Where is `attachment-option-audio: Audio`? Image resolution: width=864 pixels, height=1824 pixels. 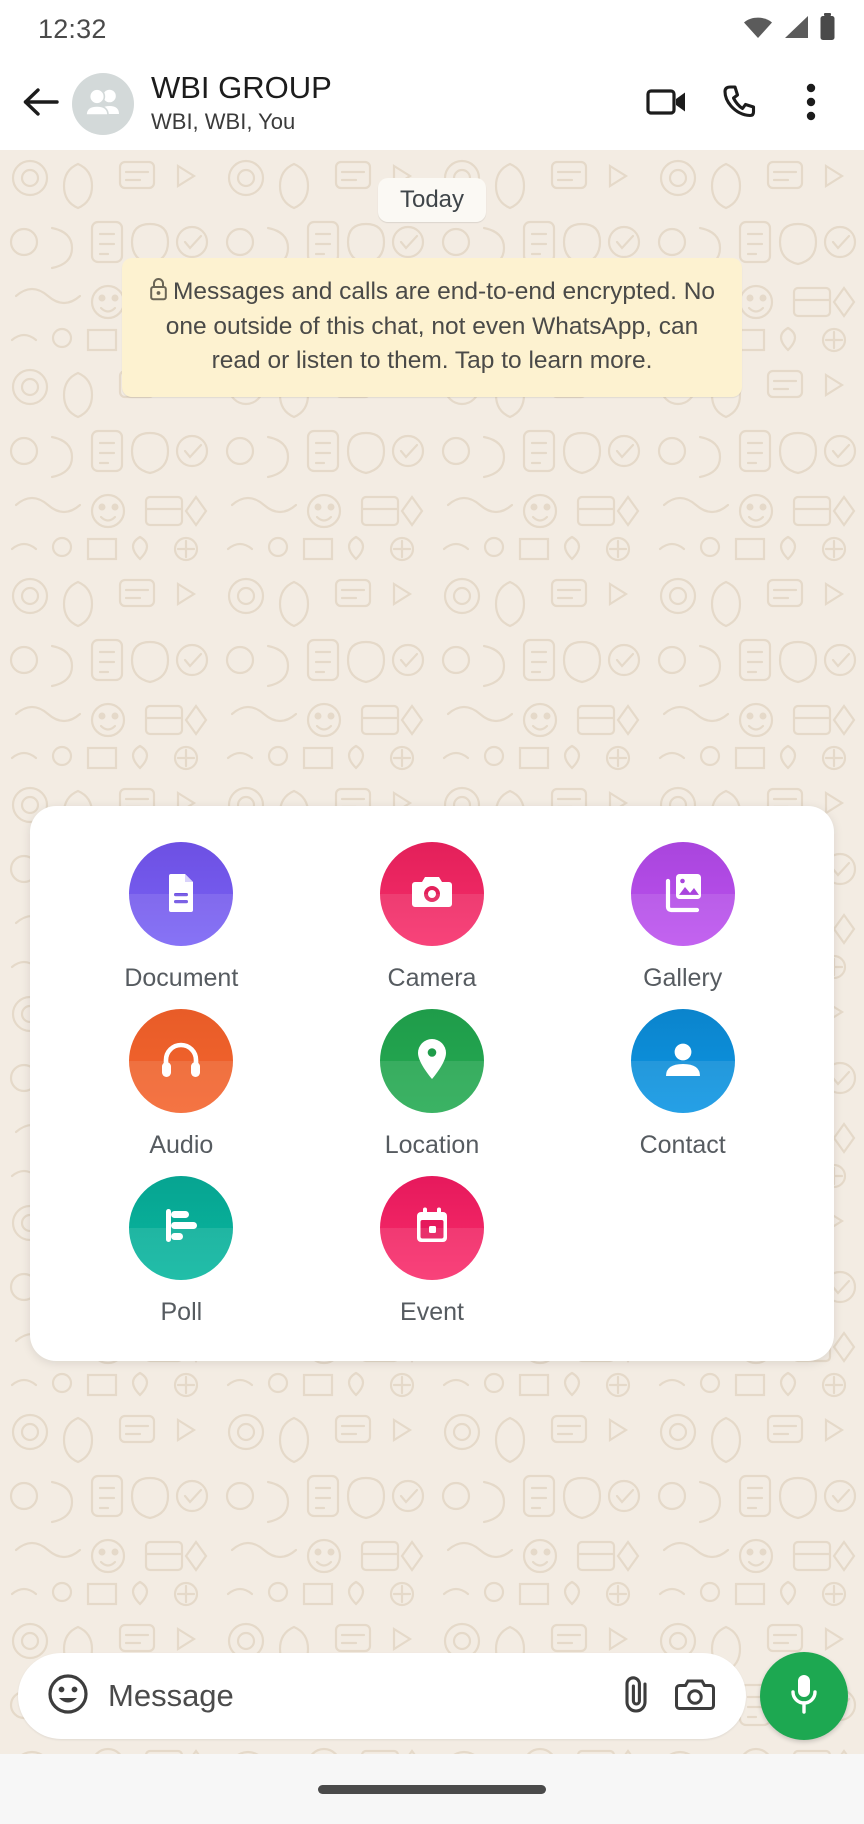
attachment-option-audio: Audio is located at coordinates (181, 1084).